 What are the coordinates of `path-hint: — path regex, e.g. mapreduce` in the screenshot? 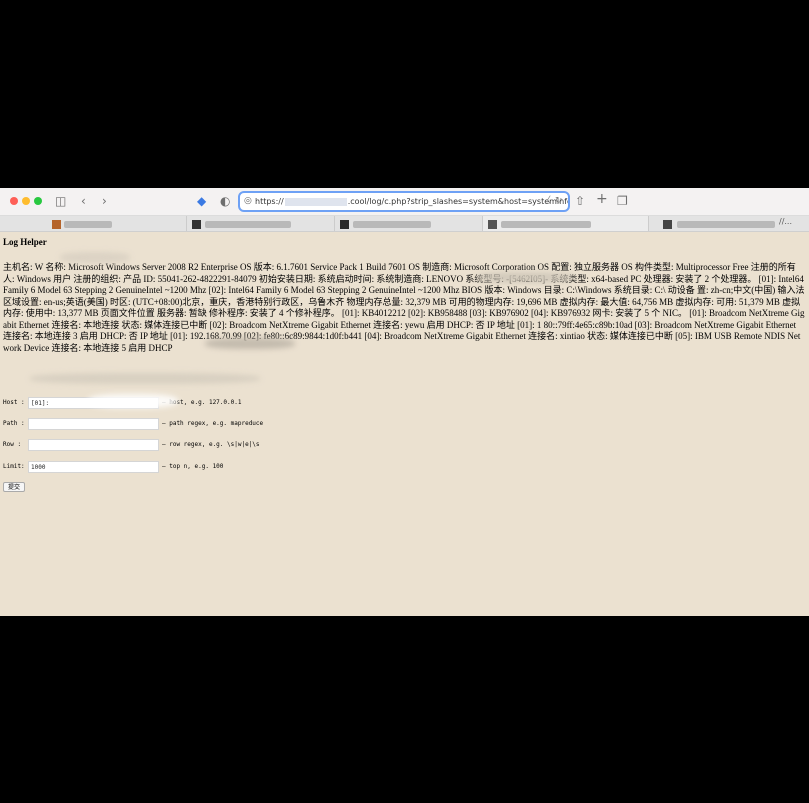 It's located at (213, 423).